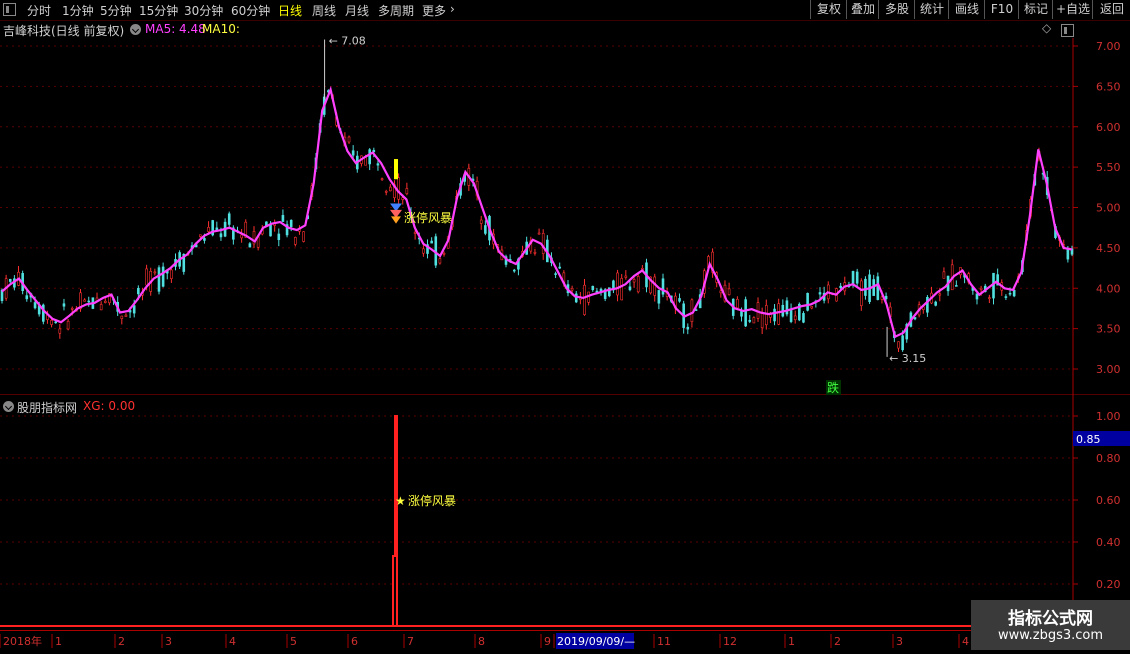 The width and height of the screenshot is (1130, 654). I want to click on date-tick-label: 7, so click(410, 641).